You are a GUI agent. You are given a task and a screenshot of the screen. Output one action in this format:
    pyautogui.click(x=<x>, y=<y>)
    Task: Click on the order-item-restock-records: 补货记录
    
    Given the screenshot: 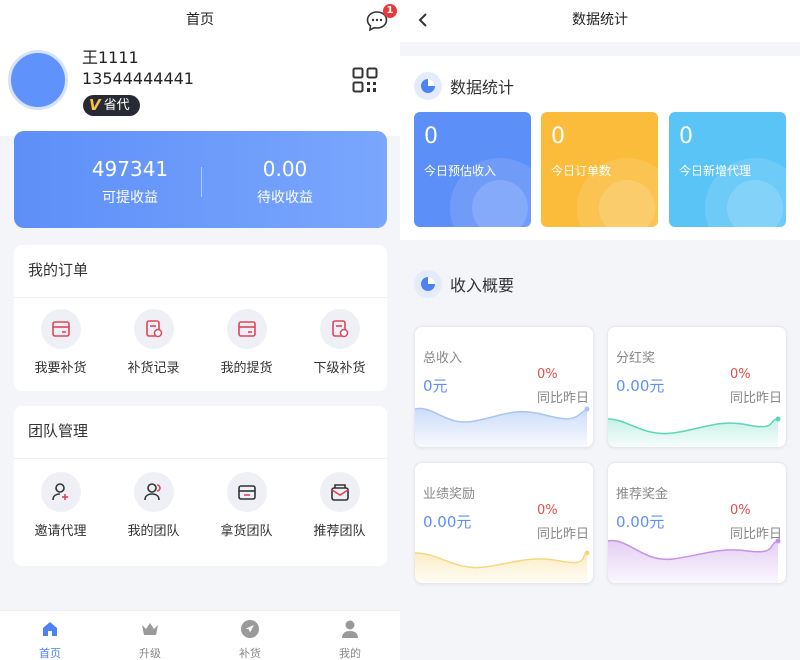 What is the action you would take?
    pyautogui.click(x=153, y=342)
    